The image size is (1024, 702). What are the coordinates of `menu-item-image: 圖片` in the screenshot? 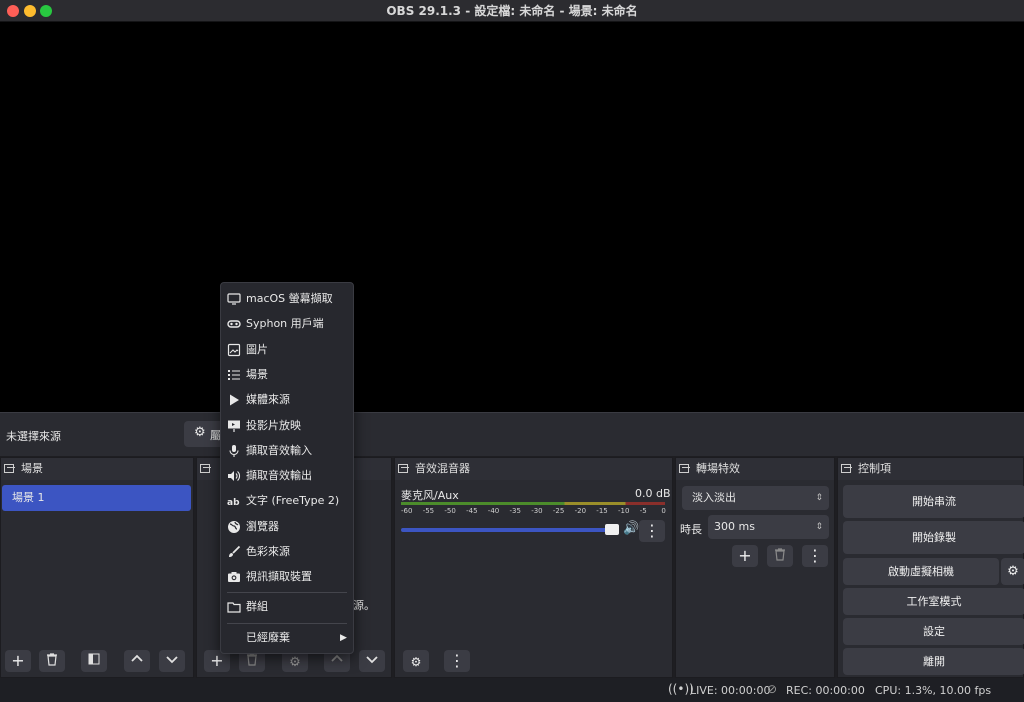 It's located at (287, 350).